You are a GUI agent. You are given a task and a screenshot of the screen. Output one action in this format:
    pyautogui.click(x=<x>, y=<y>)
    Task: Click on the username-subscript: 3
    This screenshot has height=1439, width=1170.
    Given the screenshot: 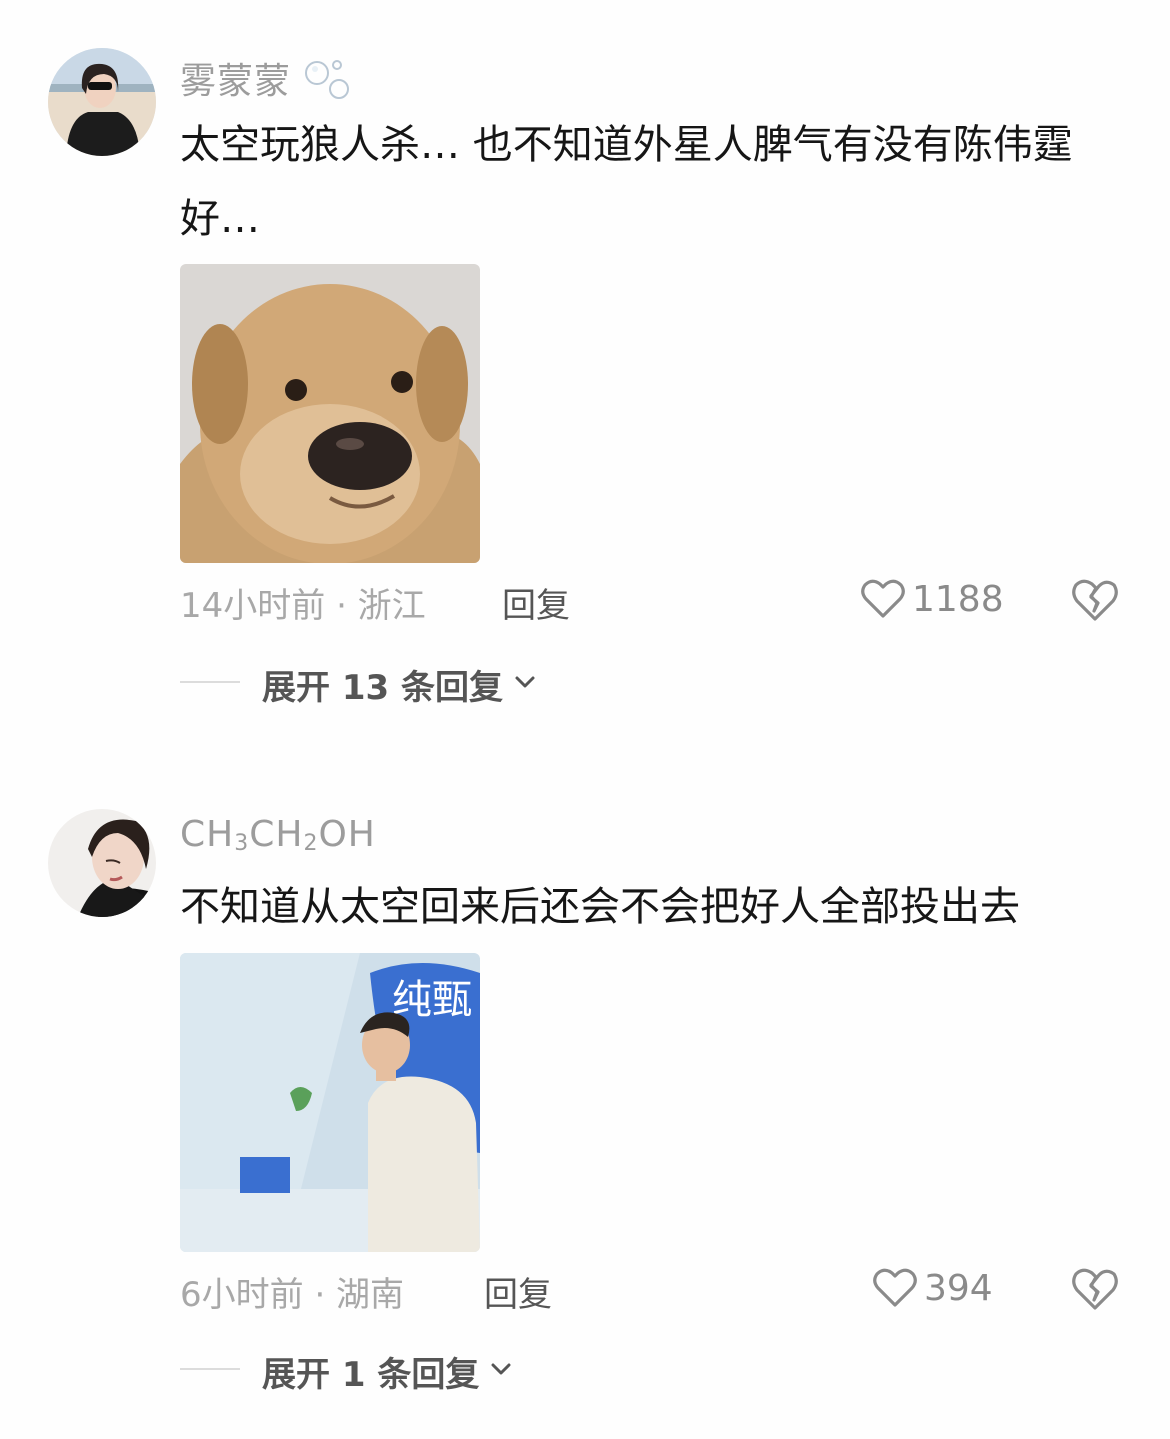 What is the action you would take?
    pyautogui.click(x=242, y=843)
    